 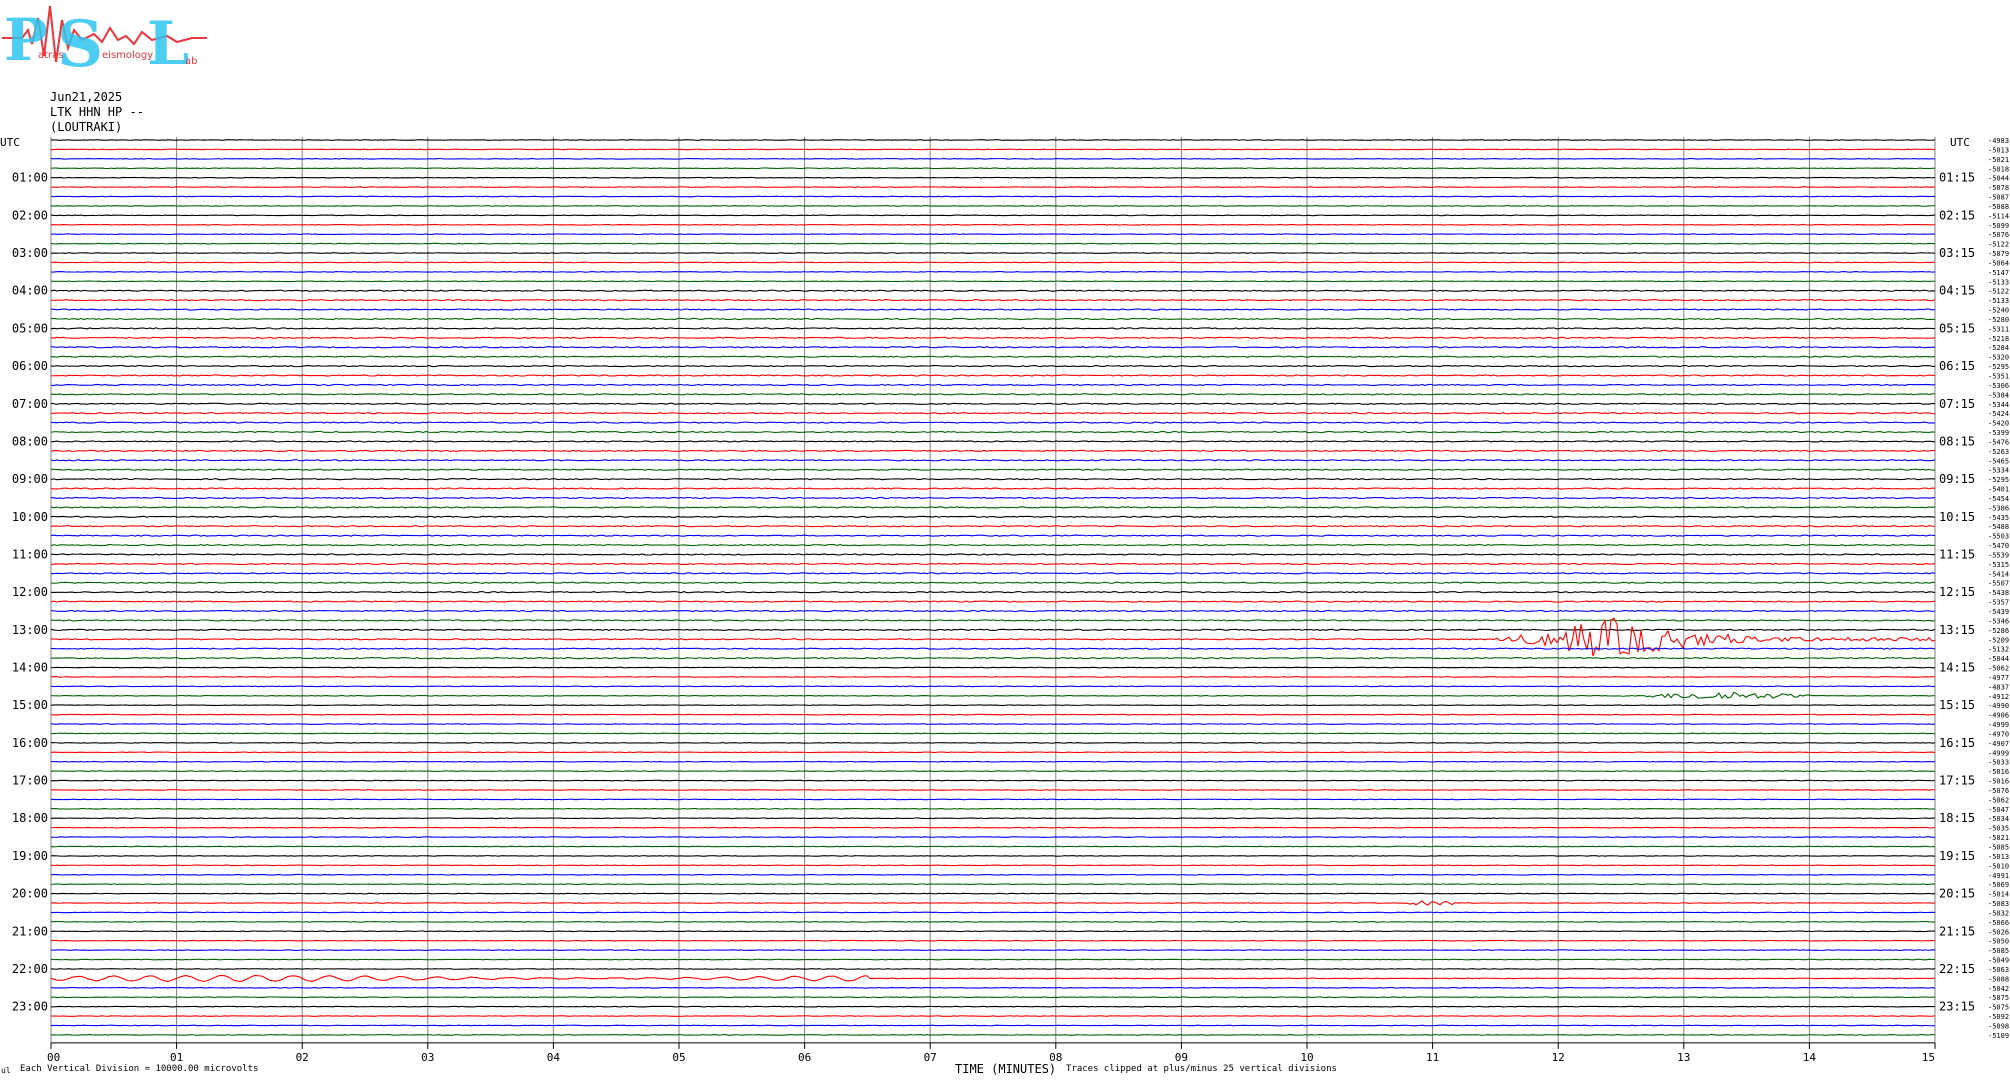 I want to click on offset-label-32: -5476, so click(x=1998, y=442).